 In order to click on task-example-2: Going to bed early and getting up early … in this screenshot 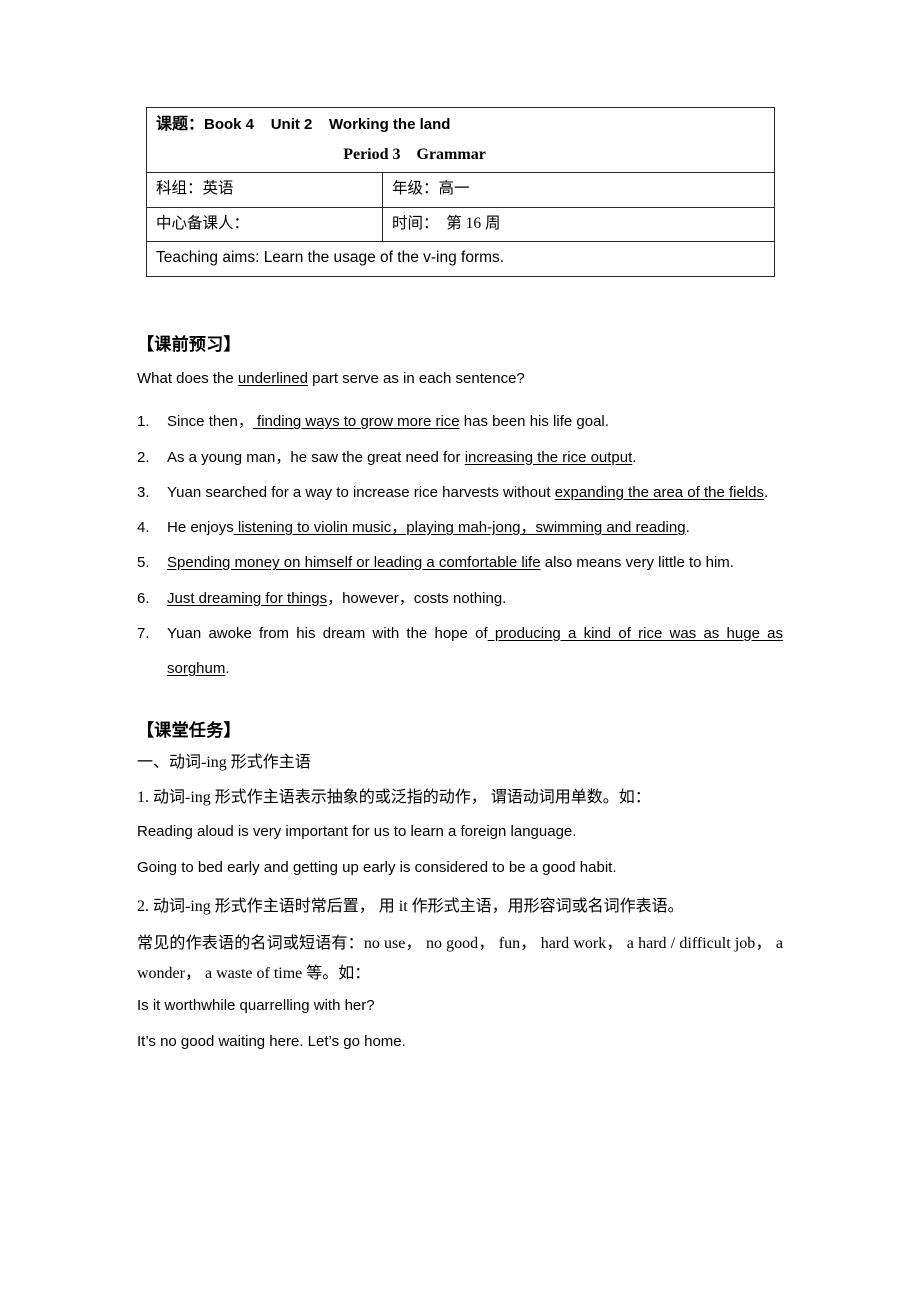, I will do `click(377, 867)`.